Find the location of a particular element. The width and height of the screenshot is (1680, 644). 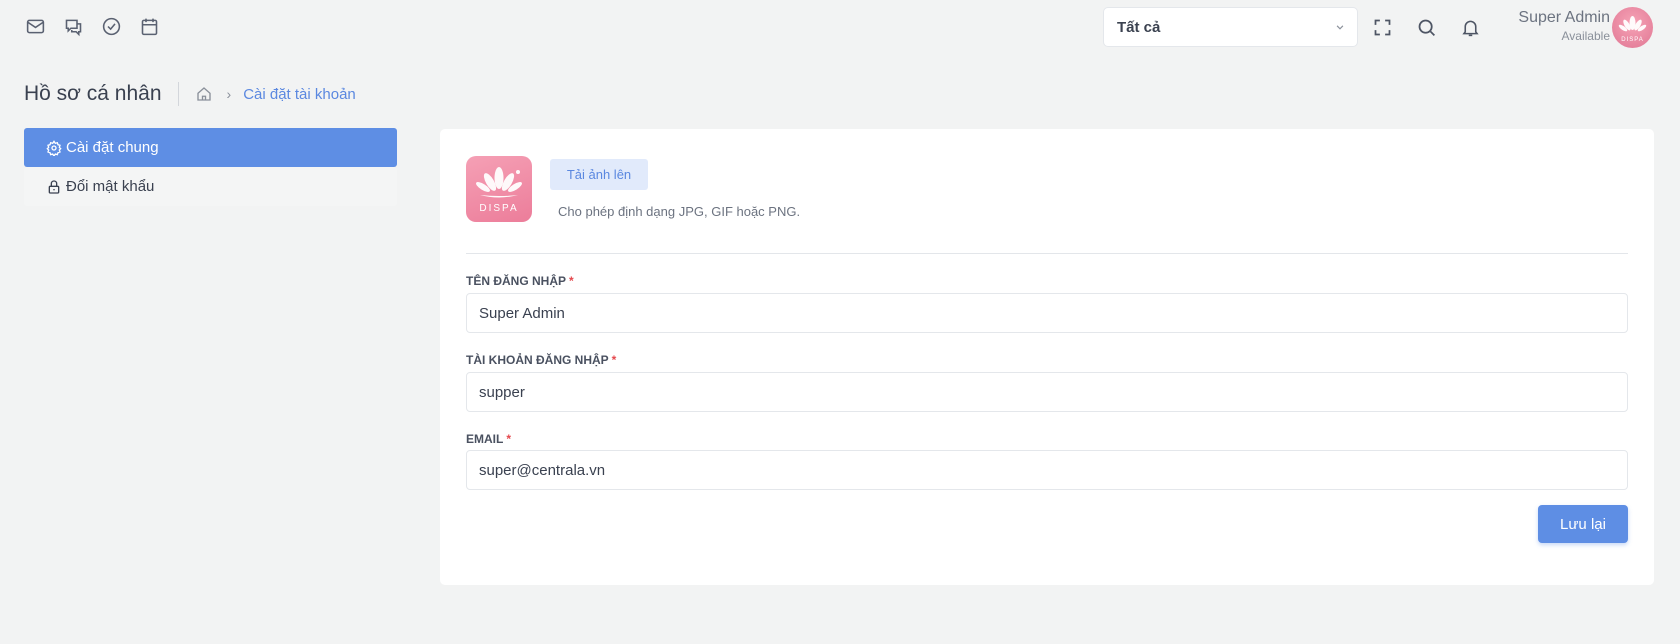

chat-icon is located at coordinates (73, 26).